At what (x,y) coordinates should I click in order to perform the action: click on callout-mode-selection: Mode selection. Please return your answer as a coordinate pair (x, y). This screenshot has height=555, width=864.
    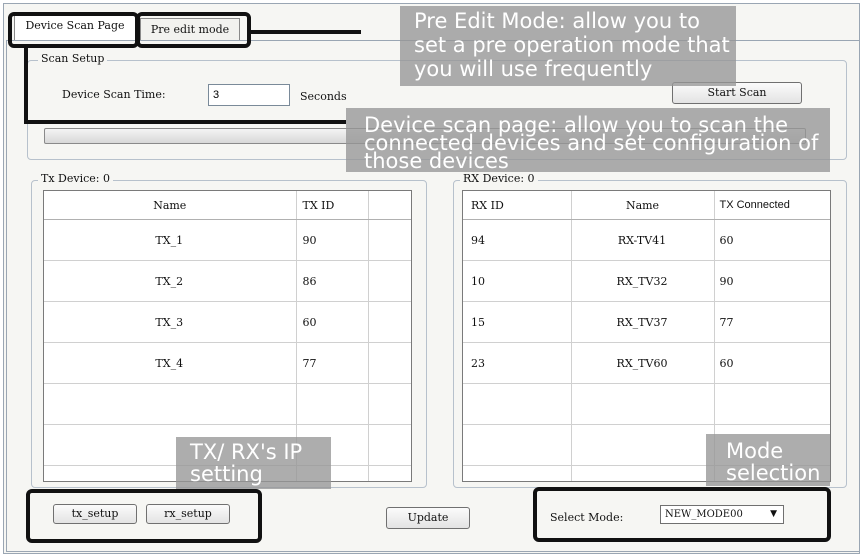
    Looking at the image, I should click on (768, 460).